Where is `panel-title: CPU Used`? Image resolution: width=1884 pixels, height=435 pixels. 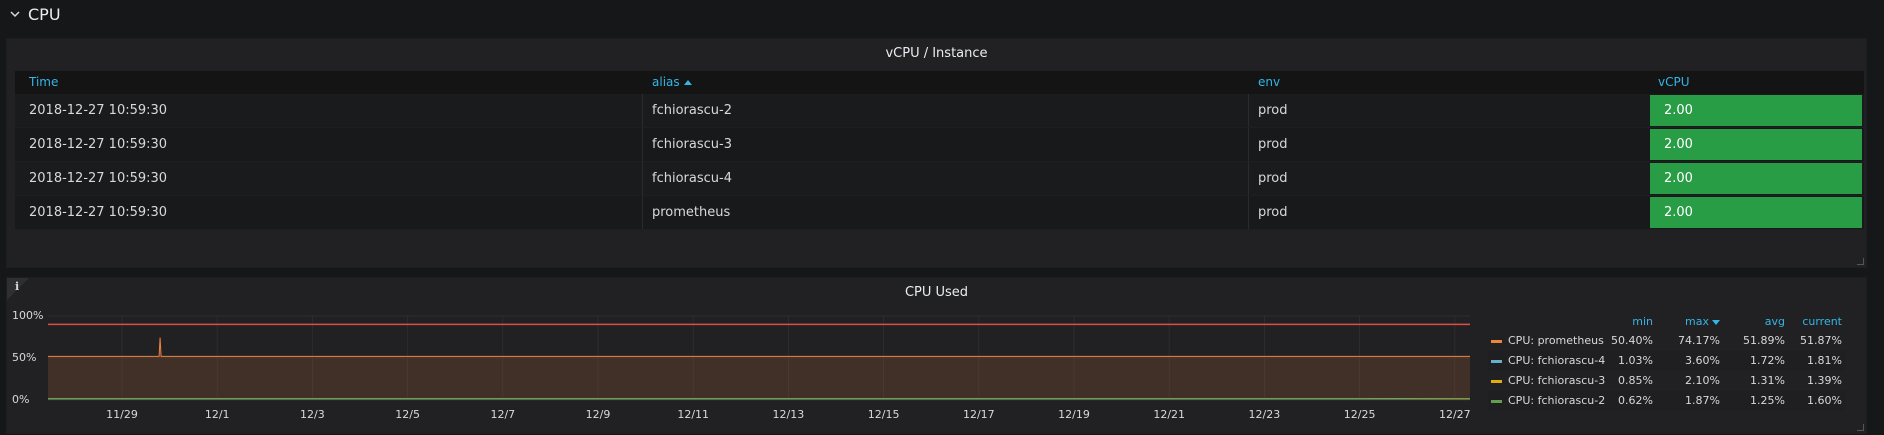
panel-title: CPU Used is located at coordinates (936, 292).